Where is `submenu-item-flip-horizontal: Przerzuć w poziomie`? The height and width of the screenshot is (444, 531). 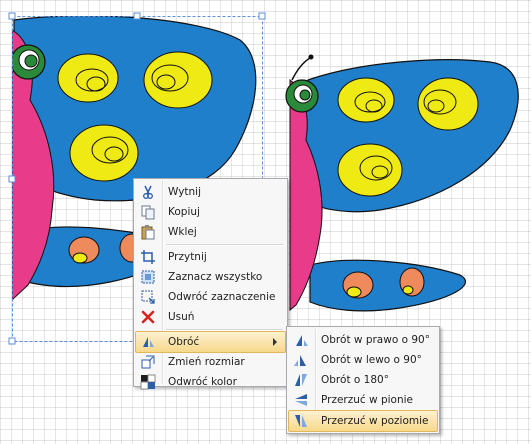 submenu-item-flip-horizontal: Przerzuć w poziomie is located at coordinates (363, 421).